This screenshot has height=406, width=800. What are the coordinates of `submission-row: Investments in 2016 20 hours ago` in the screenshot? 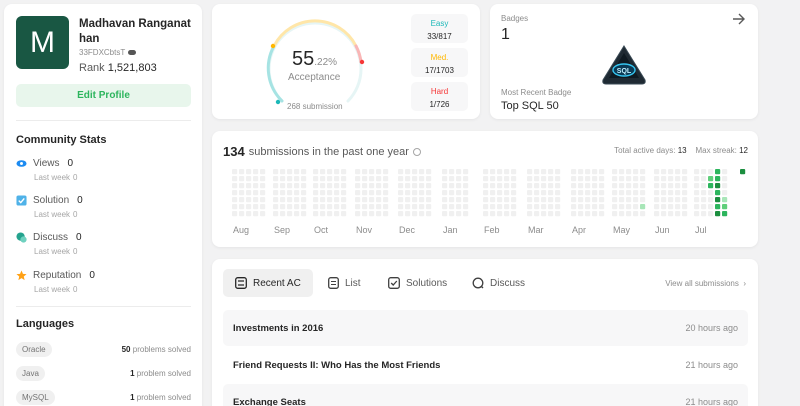 It's located at (485, 328).